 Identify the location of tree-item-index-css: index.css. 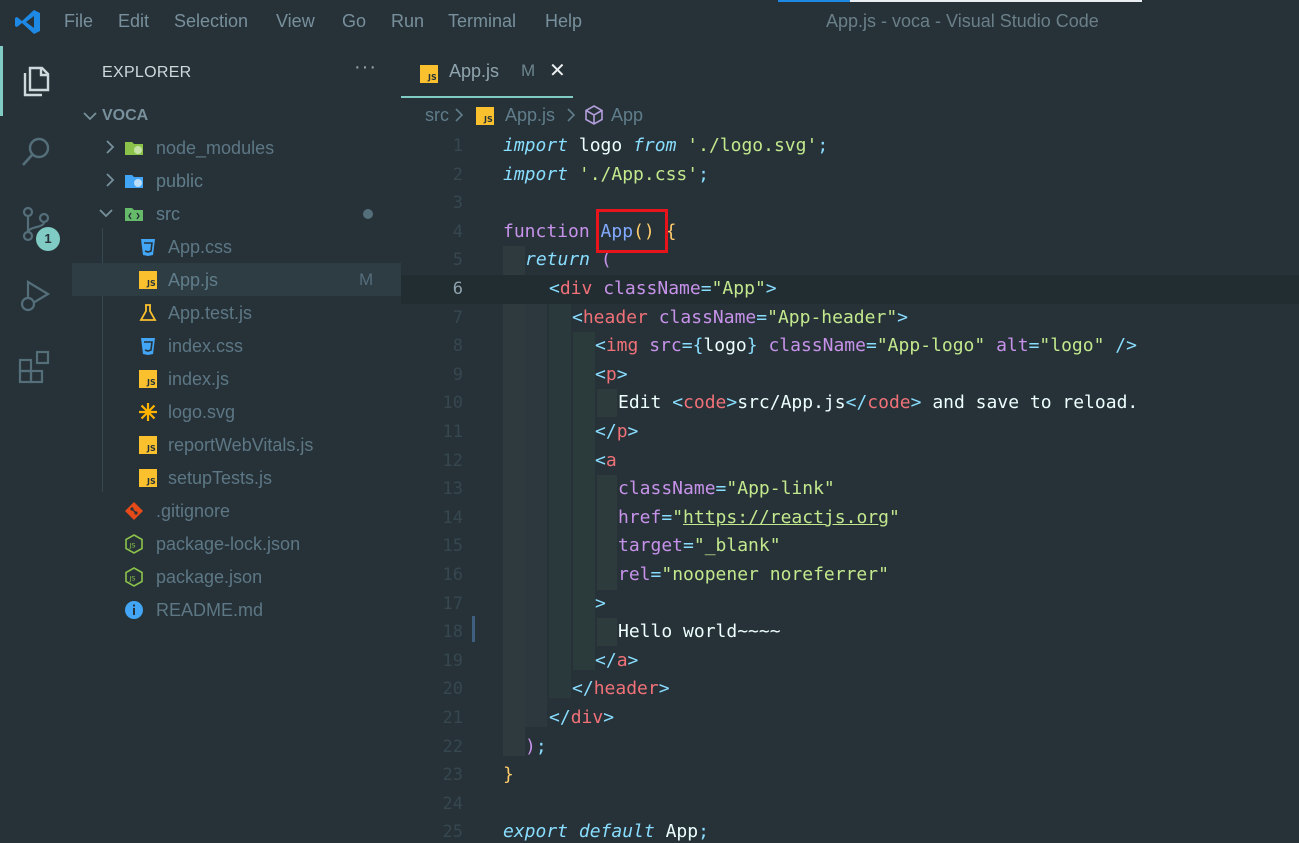
(236, 345).